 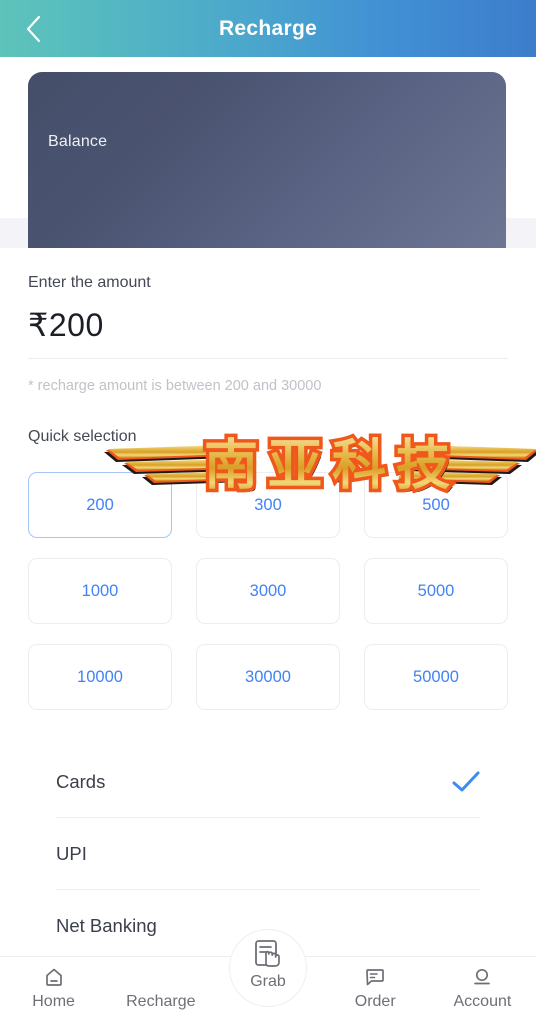 I want to click on nav-item-order: Order, so click(x=375, y=984).